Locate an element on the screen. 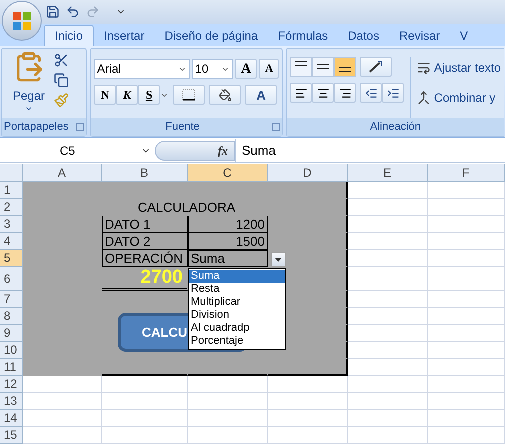 The width and height of the screenshot is (505, 448). dropdown-option: Resta is located at coordinates (237, 289).